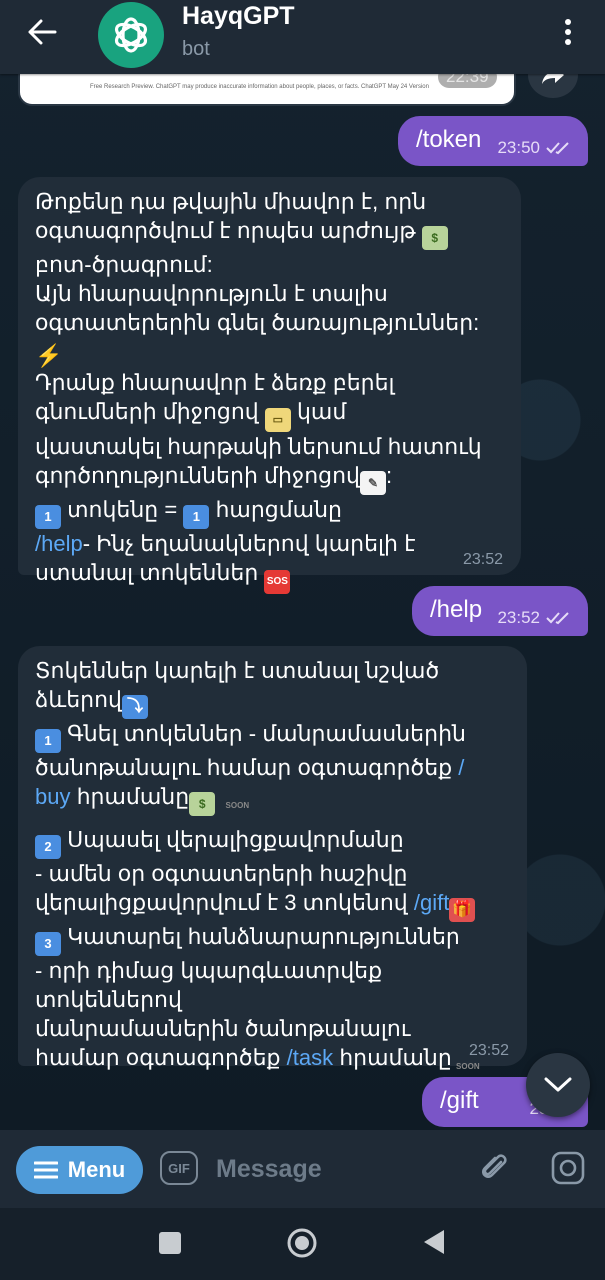 The width and height of the screenshot is (605, 1280). I want to click on message-meta: 23:50, so click(534, 148).